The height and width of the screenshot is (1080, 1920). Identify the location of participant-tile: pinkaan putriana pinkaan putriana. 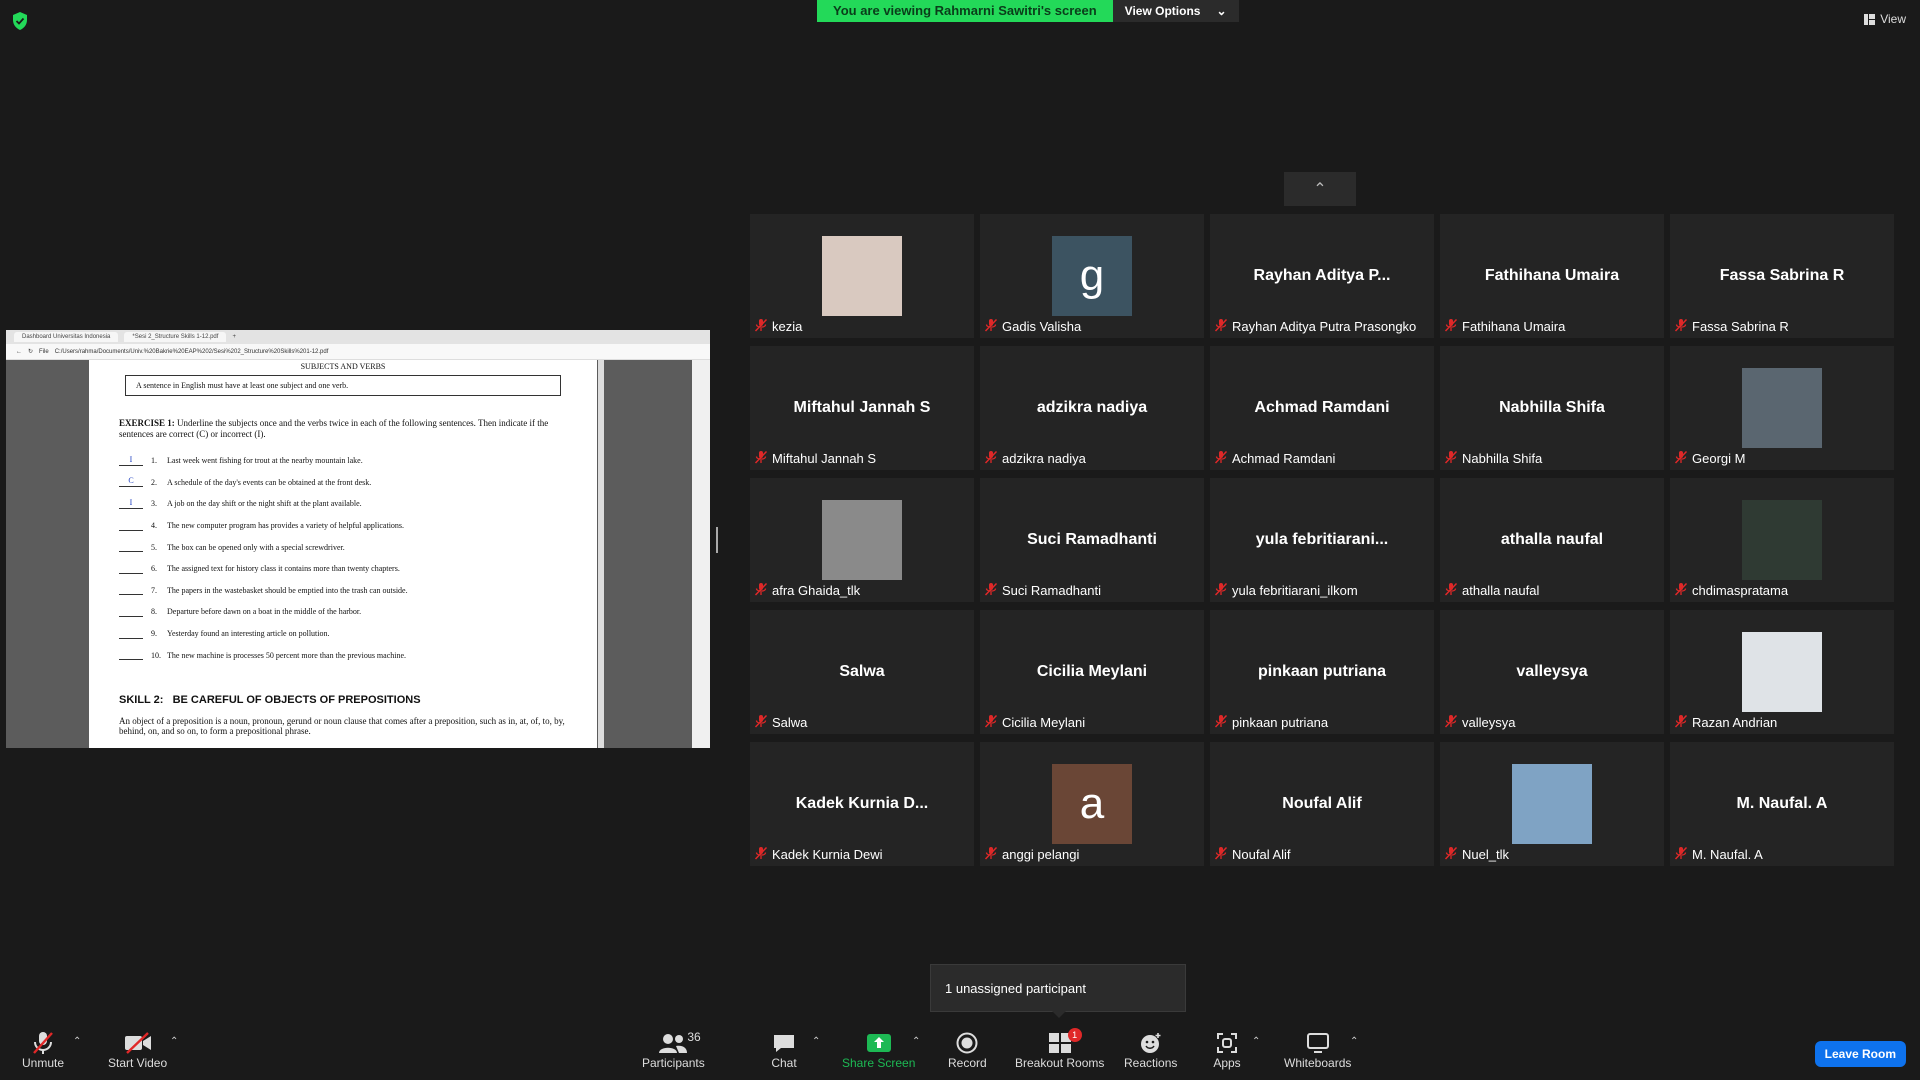
(1322, 672).